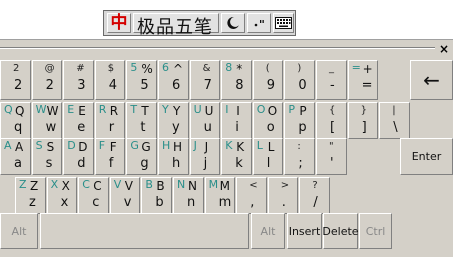 The height and width of the screenshot is (257, 453). I want to click on key-shift-label: I, so click(238, 111).